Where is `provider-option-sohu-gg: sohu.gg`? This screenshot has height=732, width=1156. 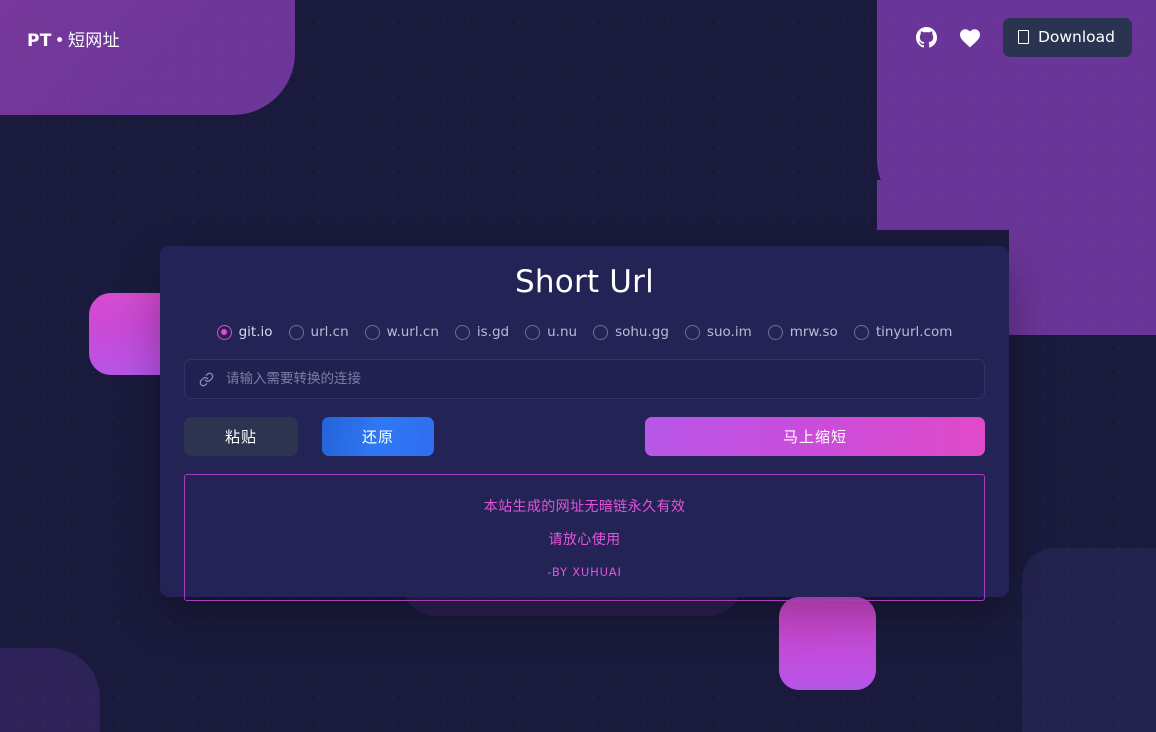 provider-option-sohu-gg: sohu.gg is located at coordinates (631, 332).